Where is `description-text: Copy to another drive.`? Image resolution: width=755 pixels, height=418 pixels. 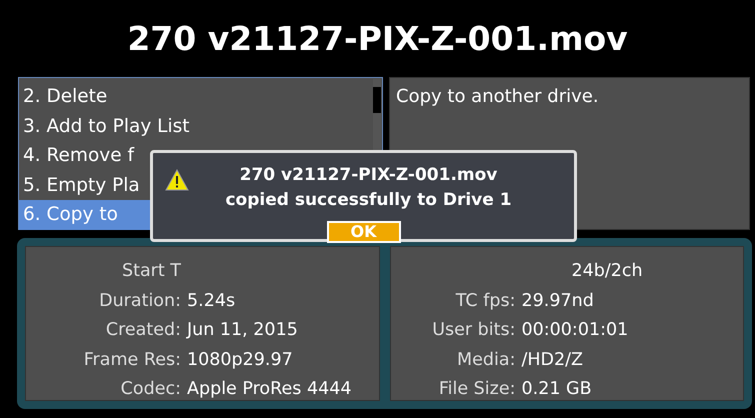 description-text: Copy to another drive. is located at coordinates (497, 96).